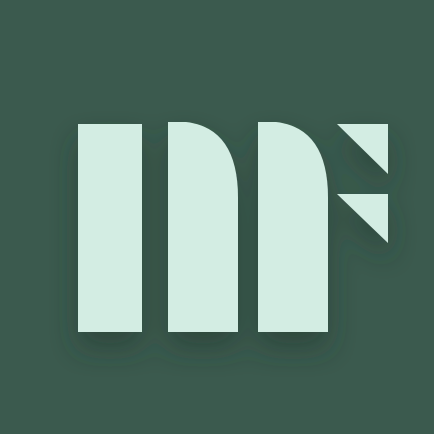 The width and height of the screenshot is (434, 434). I want to click on left-bar-shape, so click(110, 228).